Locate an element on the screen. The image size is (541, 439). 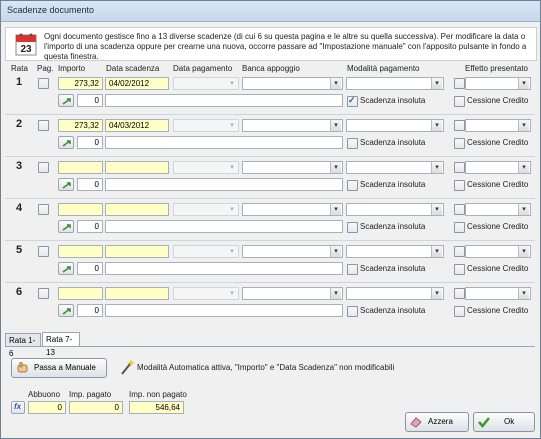
imp-non-pagato-label: Imp. non pagato is located at coordinates (158, 394).